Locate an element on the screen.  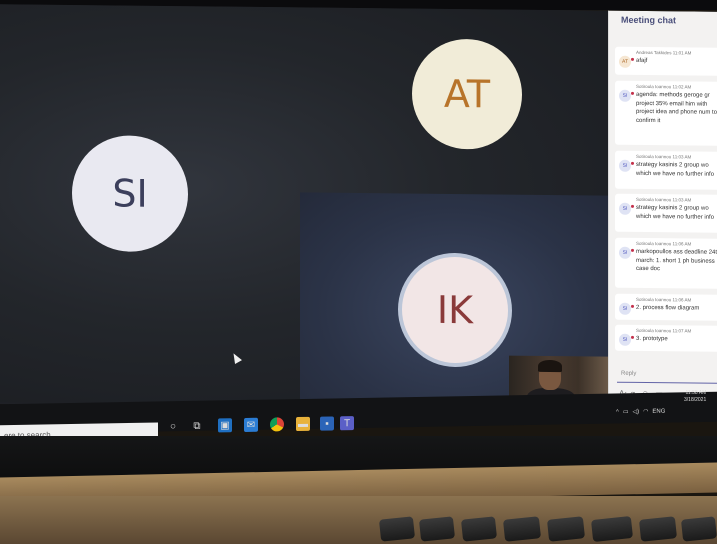
input-language: ENG is located at coordinates (658, 411).